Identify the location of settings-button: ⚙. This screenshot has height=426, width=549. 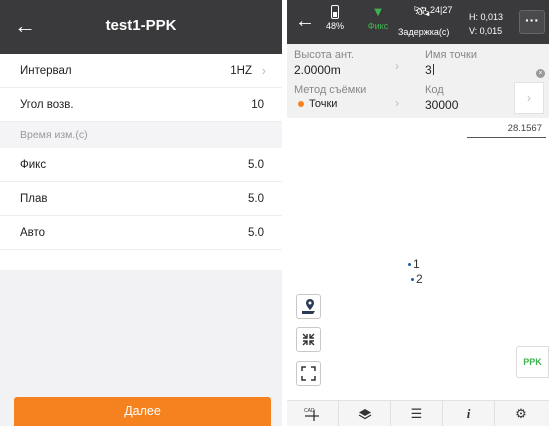
(521, 413).